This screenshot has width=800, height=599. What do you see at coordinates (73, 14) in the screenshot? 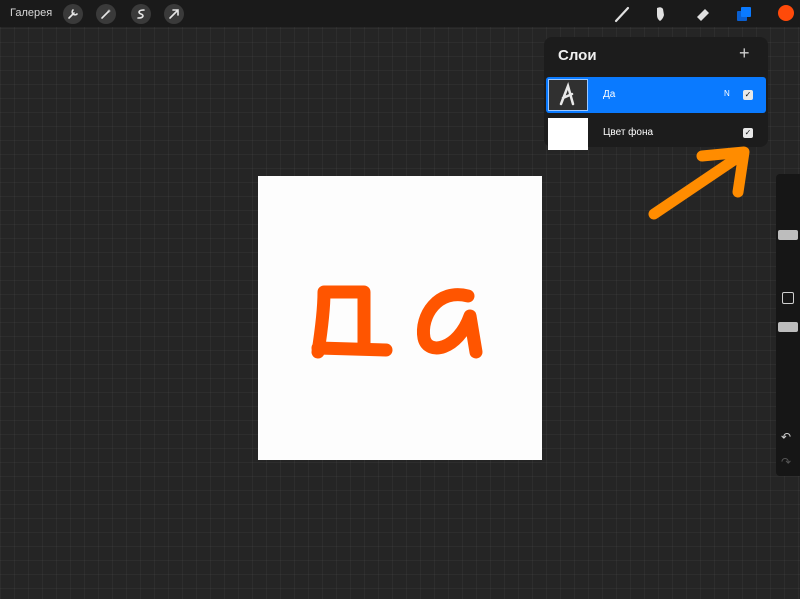
I see `wrench-icon` at bounding box center [73, 14].